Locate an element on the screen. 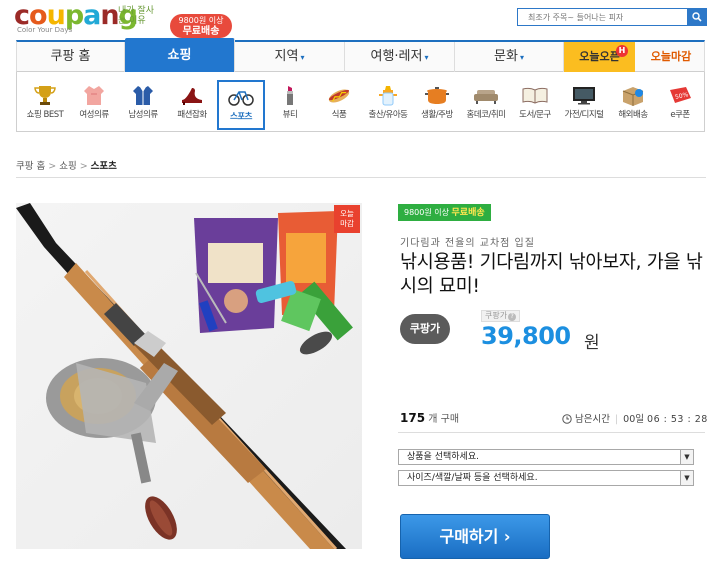  shirt-icon is located at coordinates (143, 95).